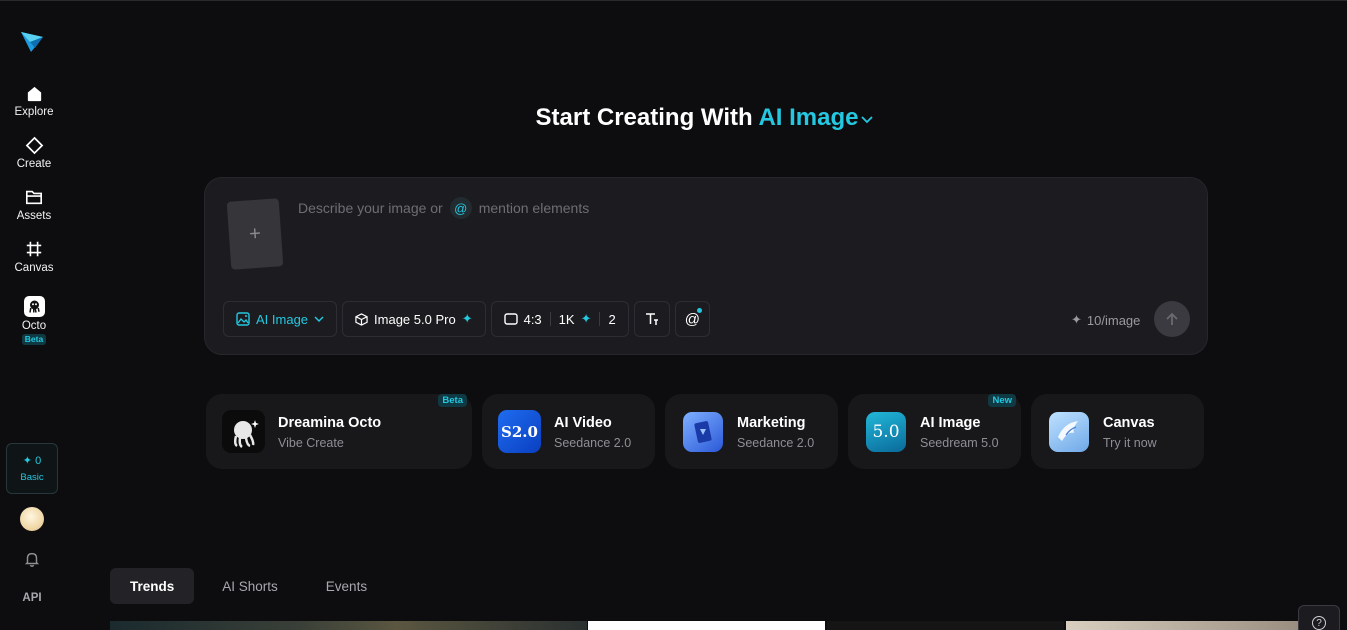 This screenshot has width=1347, height=630. What do you see at coordinates (32, 559) in the screenshot?
I see `bell-icon` at bounding box center [32, 559].